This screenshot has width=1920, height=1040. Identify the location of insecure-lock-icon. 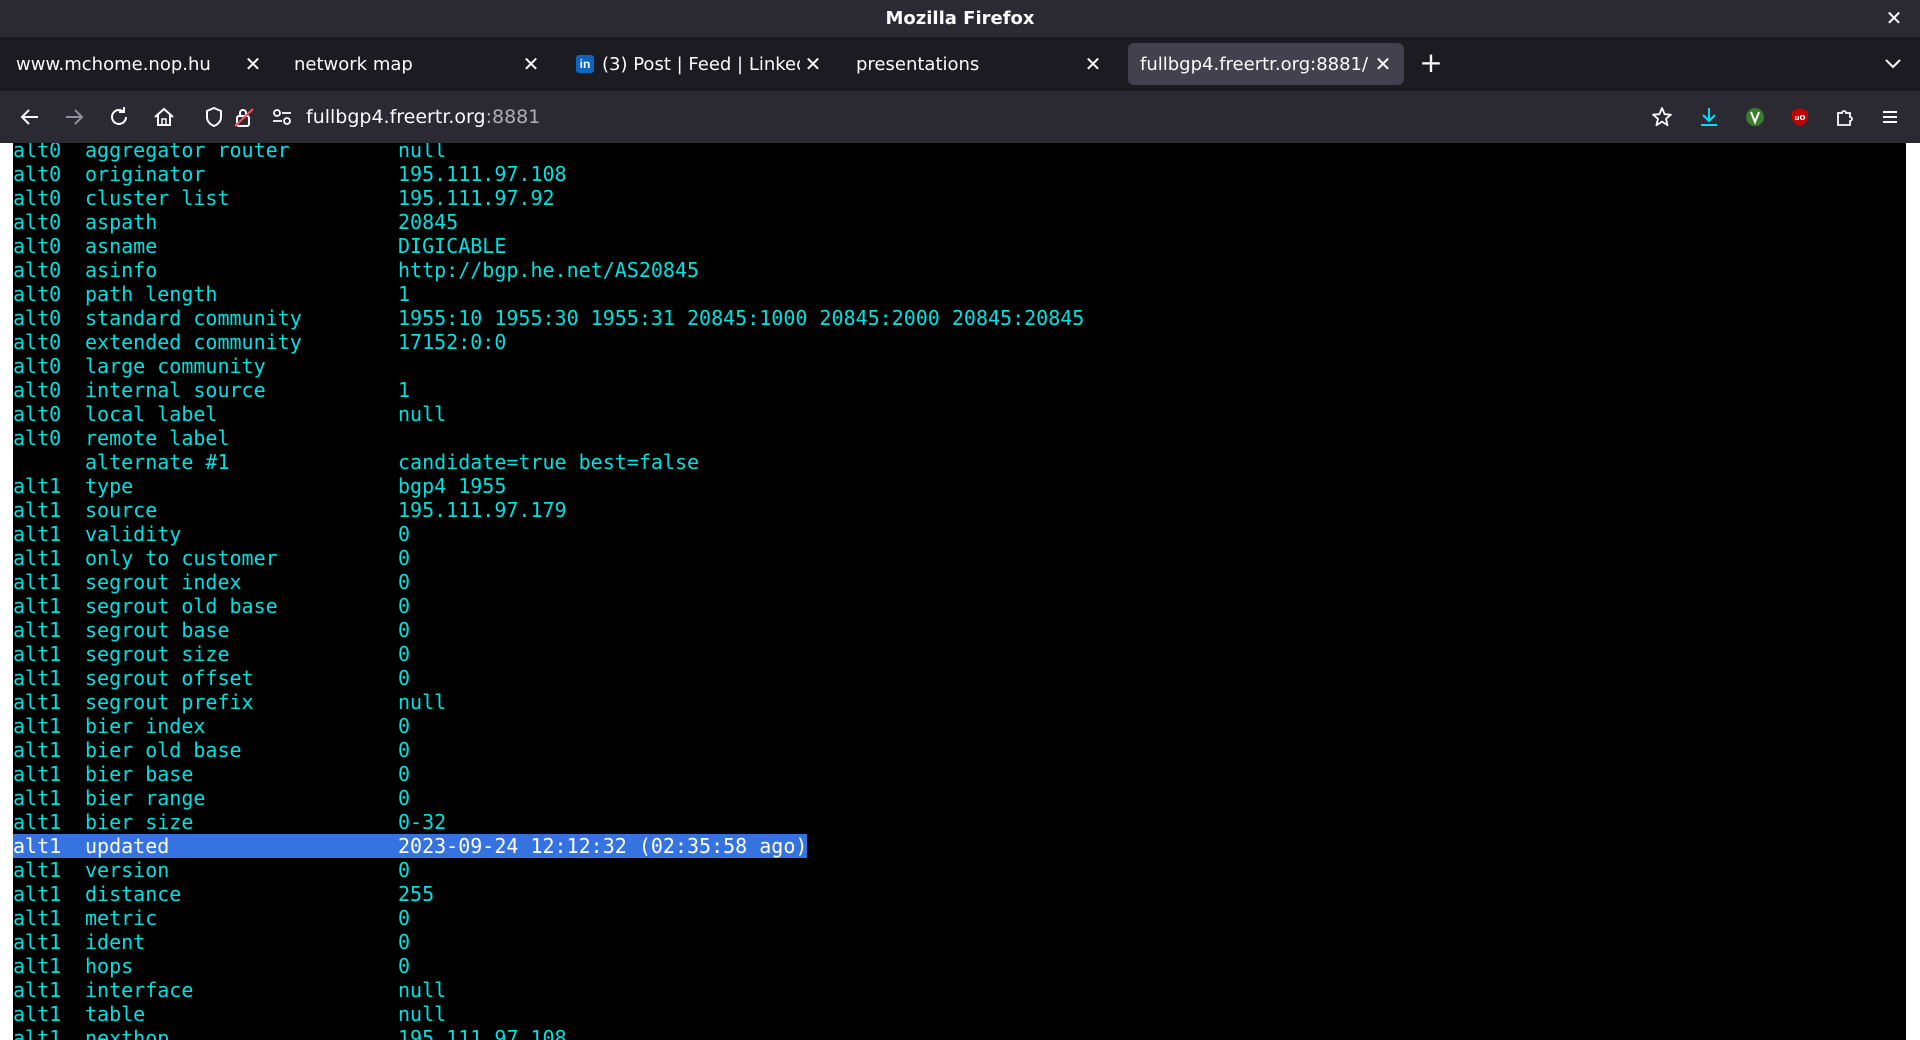
(244, 117).